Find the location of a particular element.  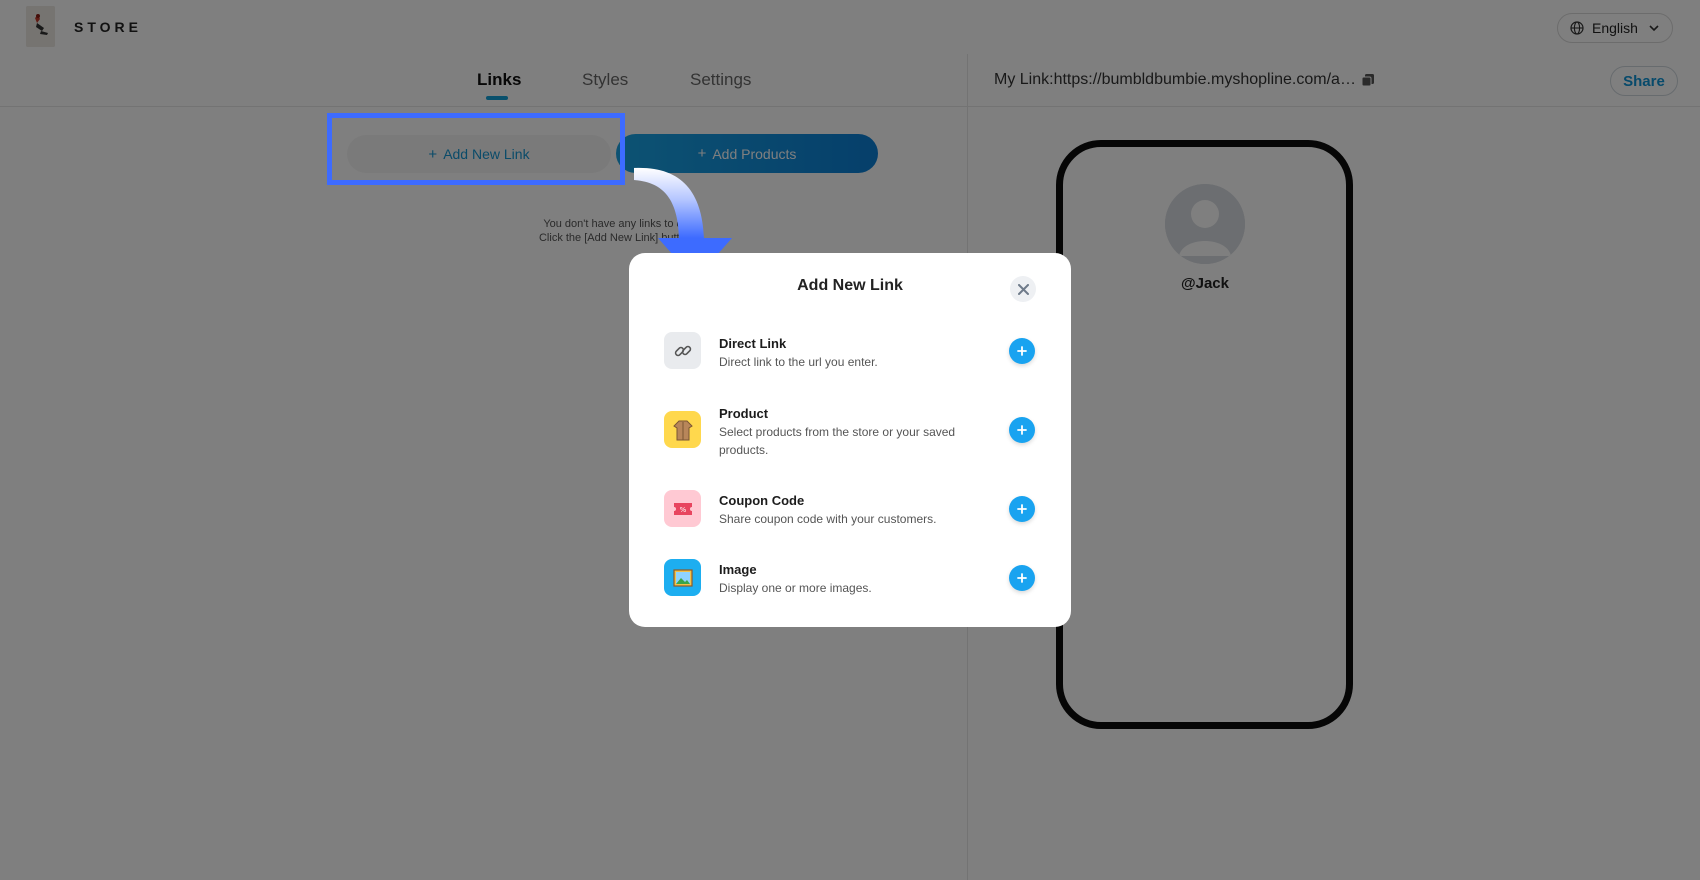

coupon-icon: % is located at coordinates (682, 508).